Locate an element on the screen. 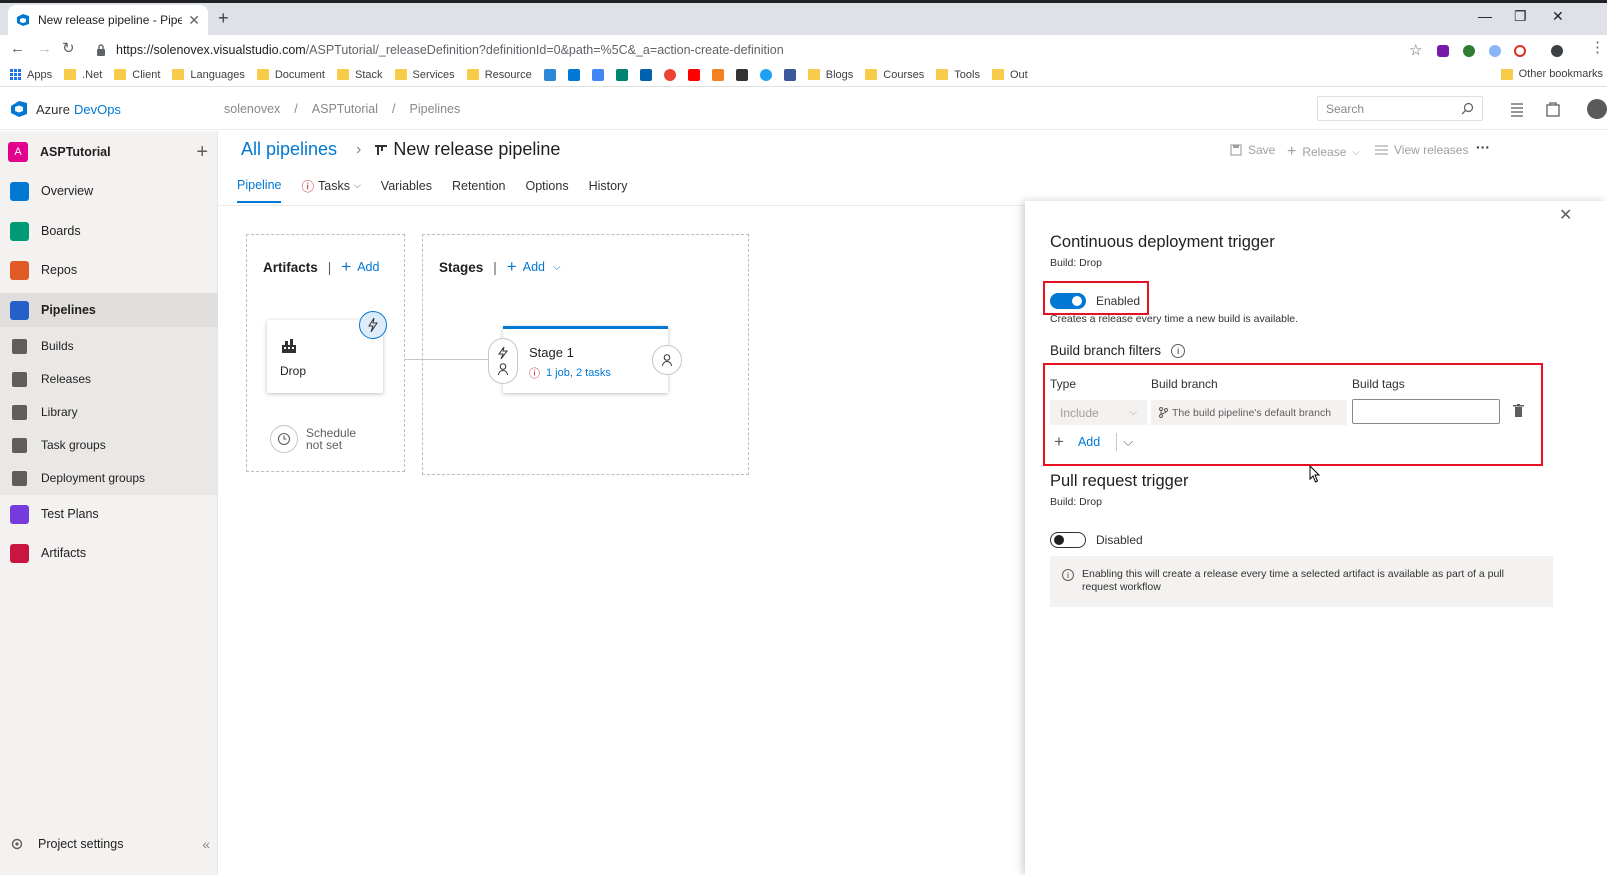 The image size is (1607, 875). azure-devops-logo: Azure DevOps is located at coordinates (65, 109).